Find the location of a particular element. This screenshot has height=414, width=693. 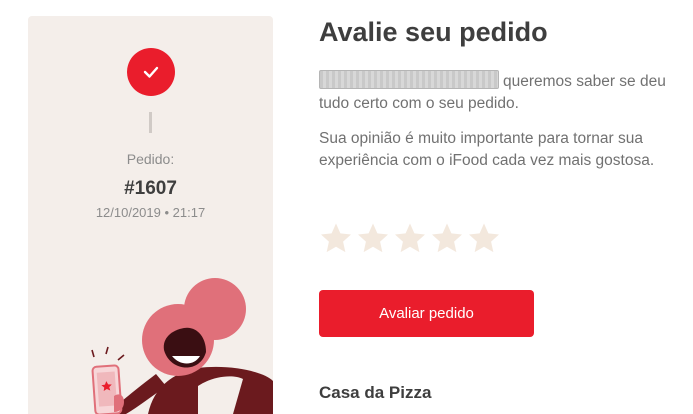

star-rating is located at coordinates (410, 238).